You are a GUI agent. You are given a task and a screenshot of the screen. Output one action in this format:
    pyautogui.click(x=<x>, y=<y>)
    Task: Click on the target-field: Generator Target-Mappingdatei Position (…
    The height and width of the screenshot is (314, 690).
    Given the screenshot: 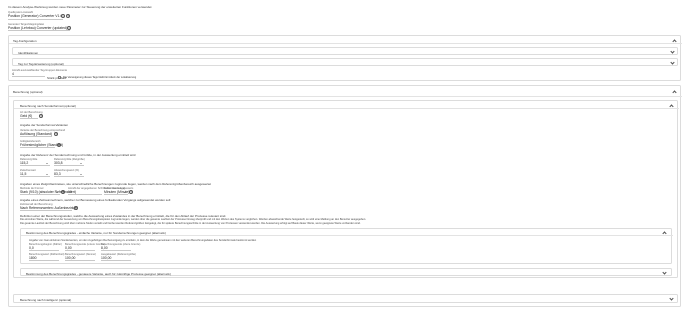 What is the action you would take?
    pyautogui.click(x=39, y=27)
    